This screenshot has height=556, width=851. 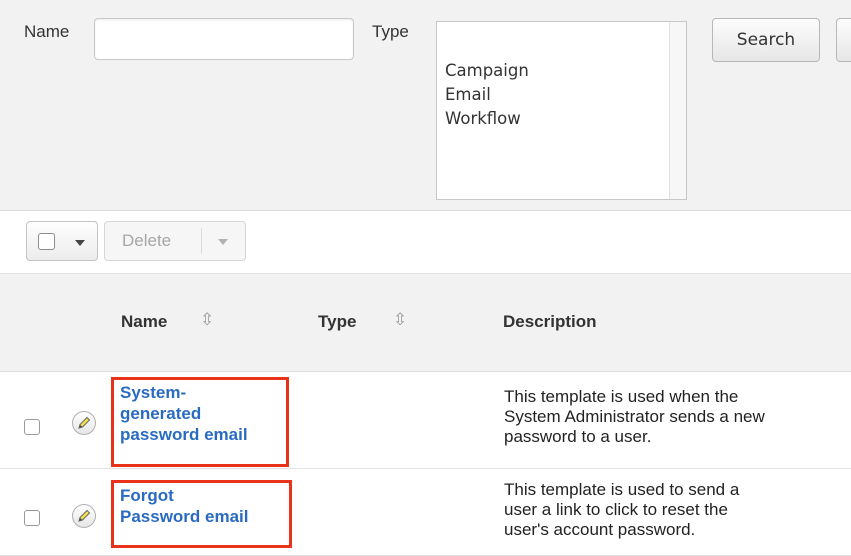 I want to click on delete-button: Delete, so click(x=175, y=241).